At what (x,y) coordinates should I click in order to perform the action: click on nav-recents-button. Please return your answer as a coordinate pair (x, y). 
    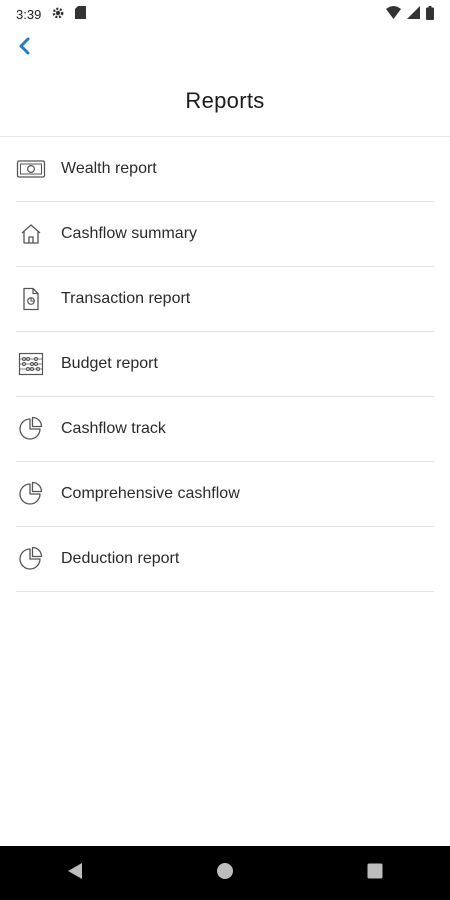
    Looking at the image, I should click on (375, 873).